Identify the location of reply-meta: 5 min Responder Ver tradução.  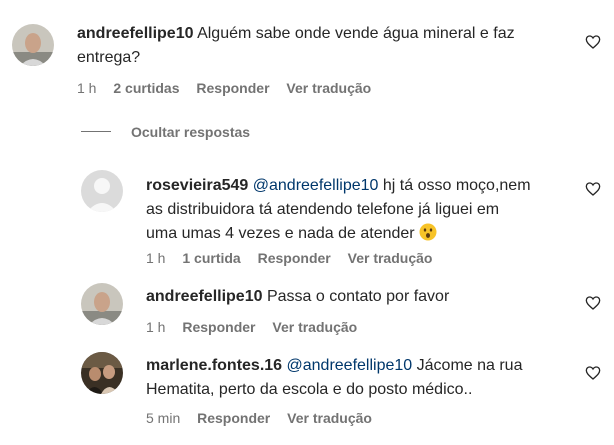
(265, 418).